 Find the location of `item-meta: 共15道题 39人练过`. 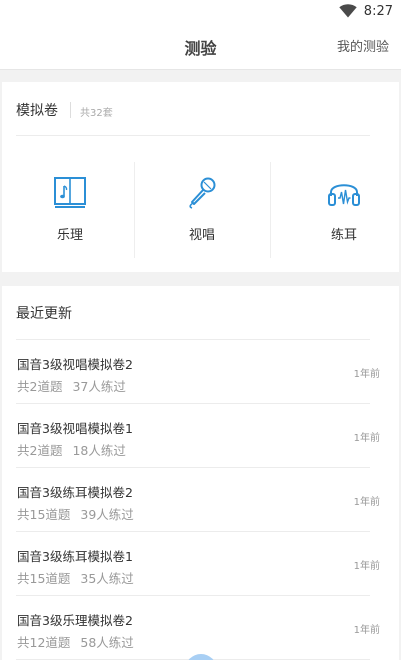

item-meta: 共15道题 39人练过 is located at coordinates (75, 513).